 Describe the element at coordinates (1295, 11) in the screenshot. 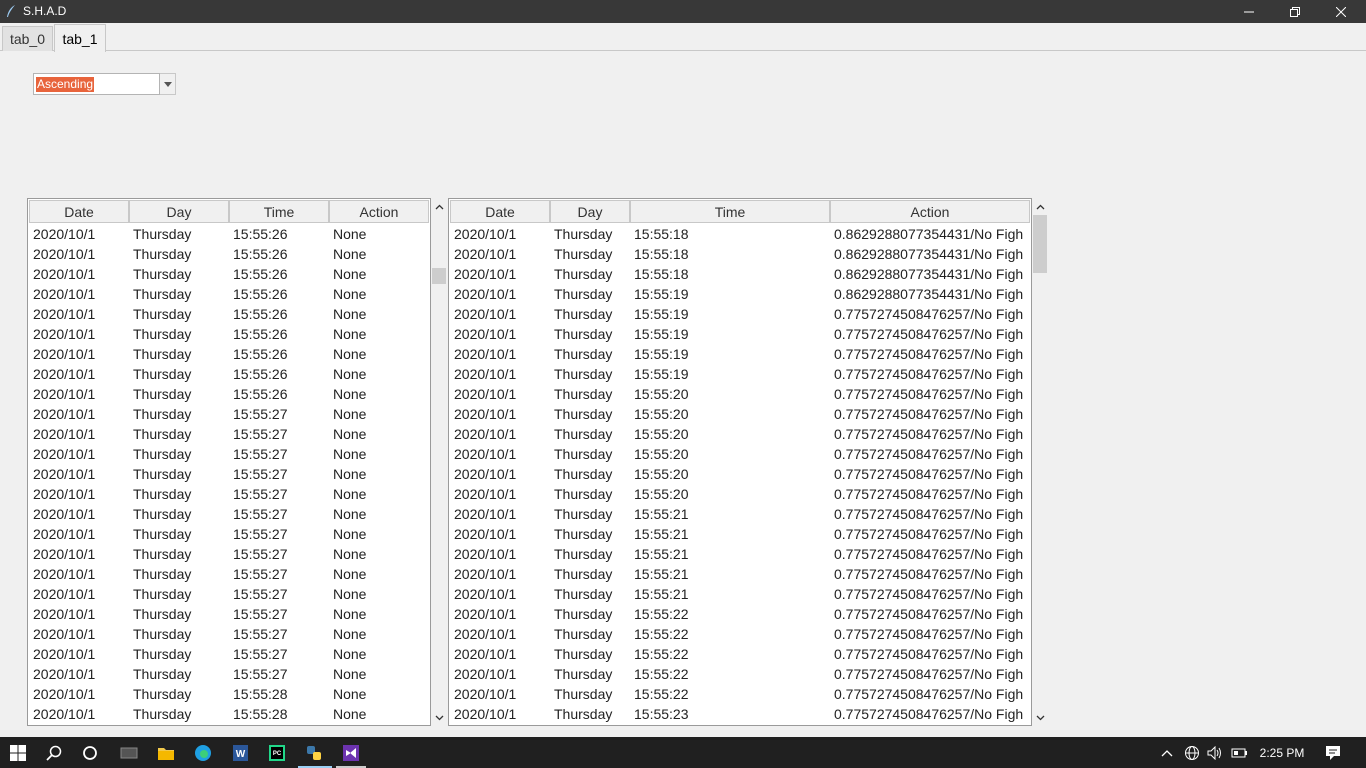

I see `restore-button` at that location.